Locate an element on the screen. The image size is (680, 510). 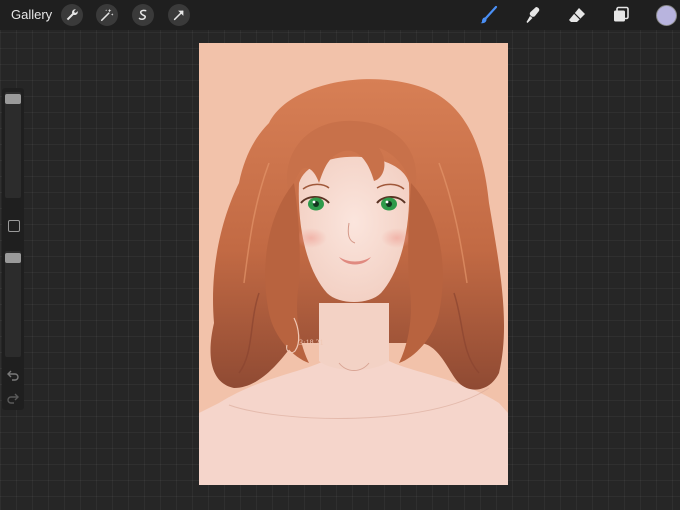
brush-icon is located at coordinates (489, 15).